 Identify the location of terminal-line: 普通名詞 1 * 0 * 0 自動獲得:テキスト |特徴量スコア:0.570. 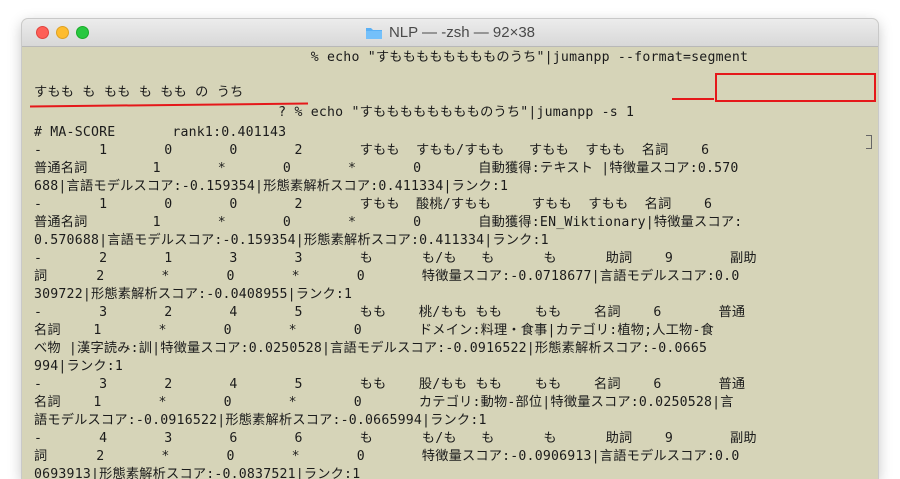
(386, 168).